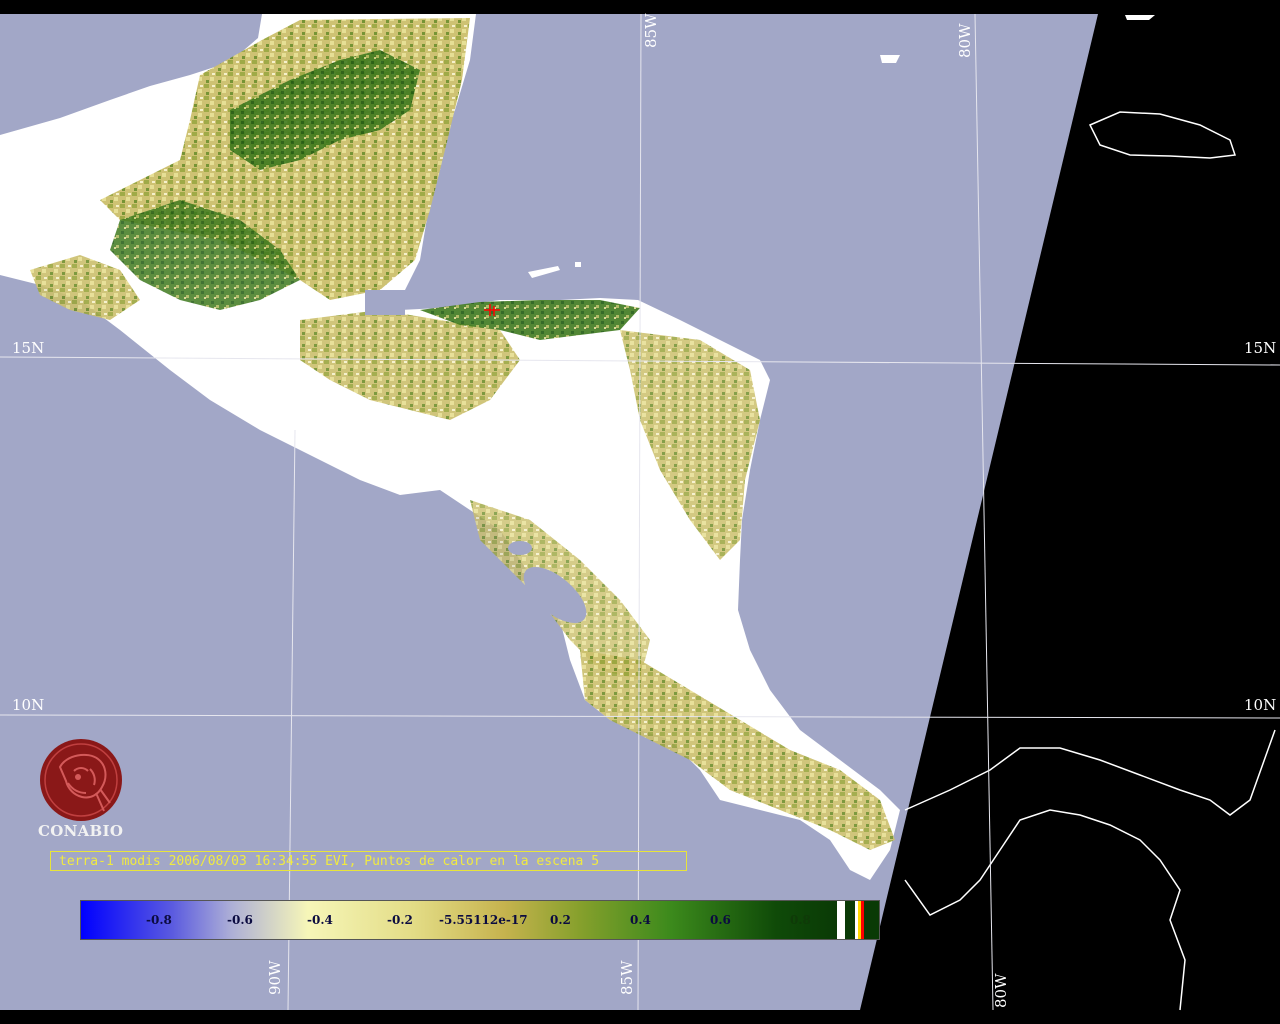  What do you see at coordinates (28, 705) in the screenshot?
I see `lat-10n-left-label: 10N` at bounding box center [28, 705].